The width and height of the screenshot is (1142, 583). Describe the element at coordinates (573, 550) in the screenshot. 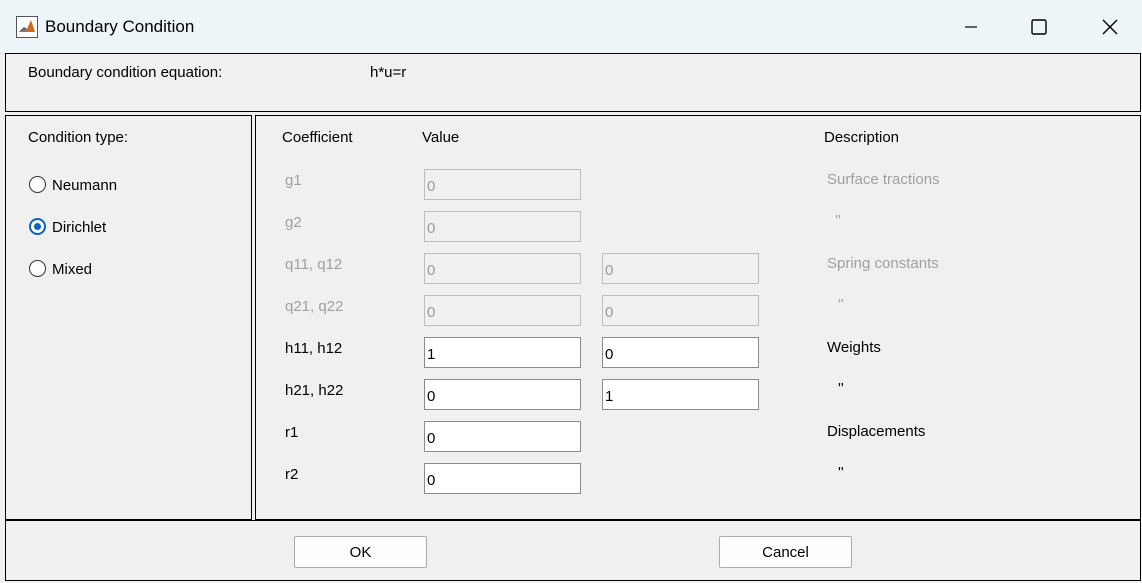

I see `button-bar` at that location.